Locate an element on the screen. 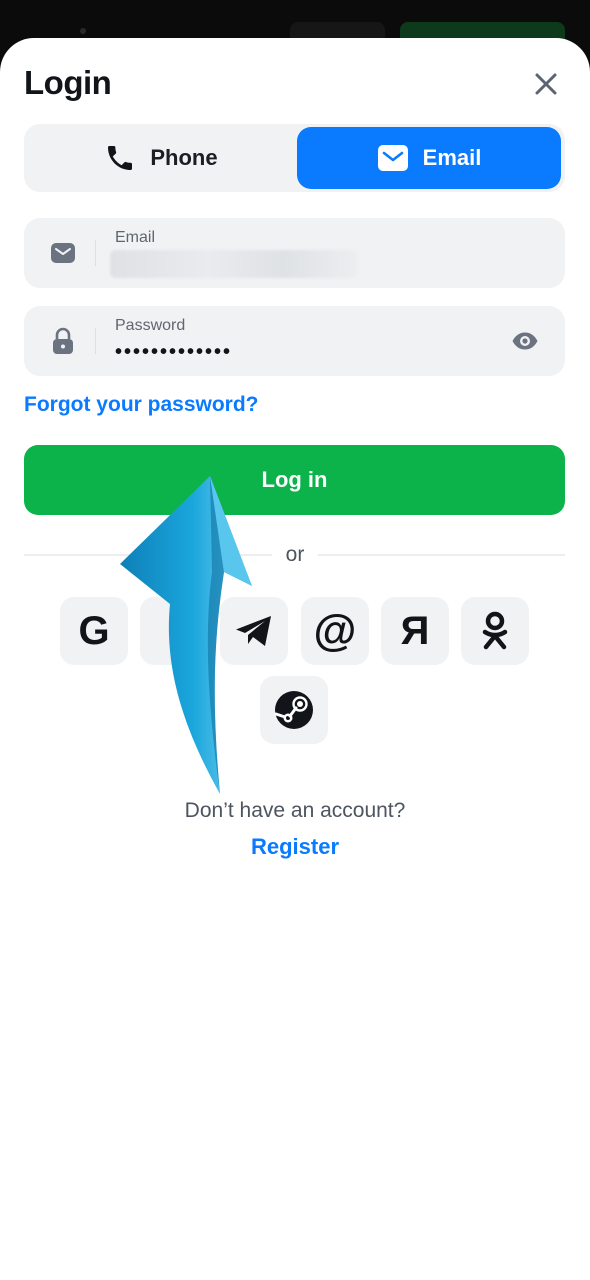 The image size is (590, 1280). mail-login-button: @ is located at coordinates (335, 631).